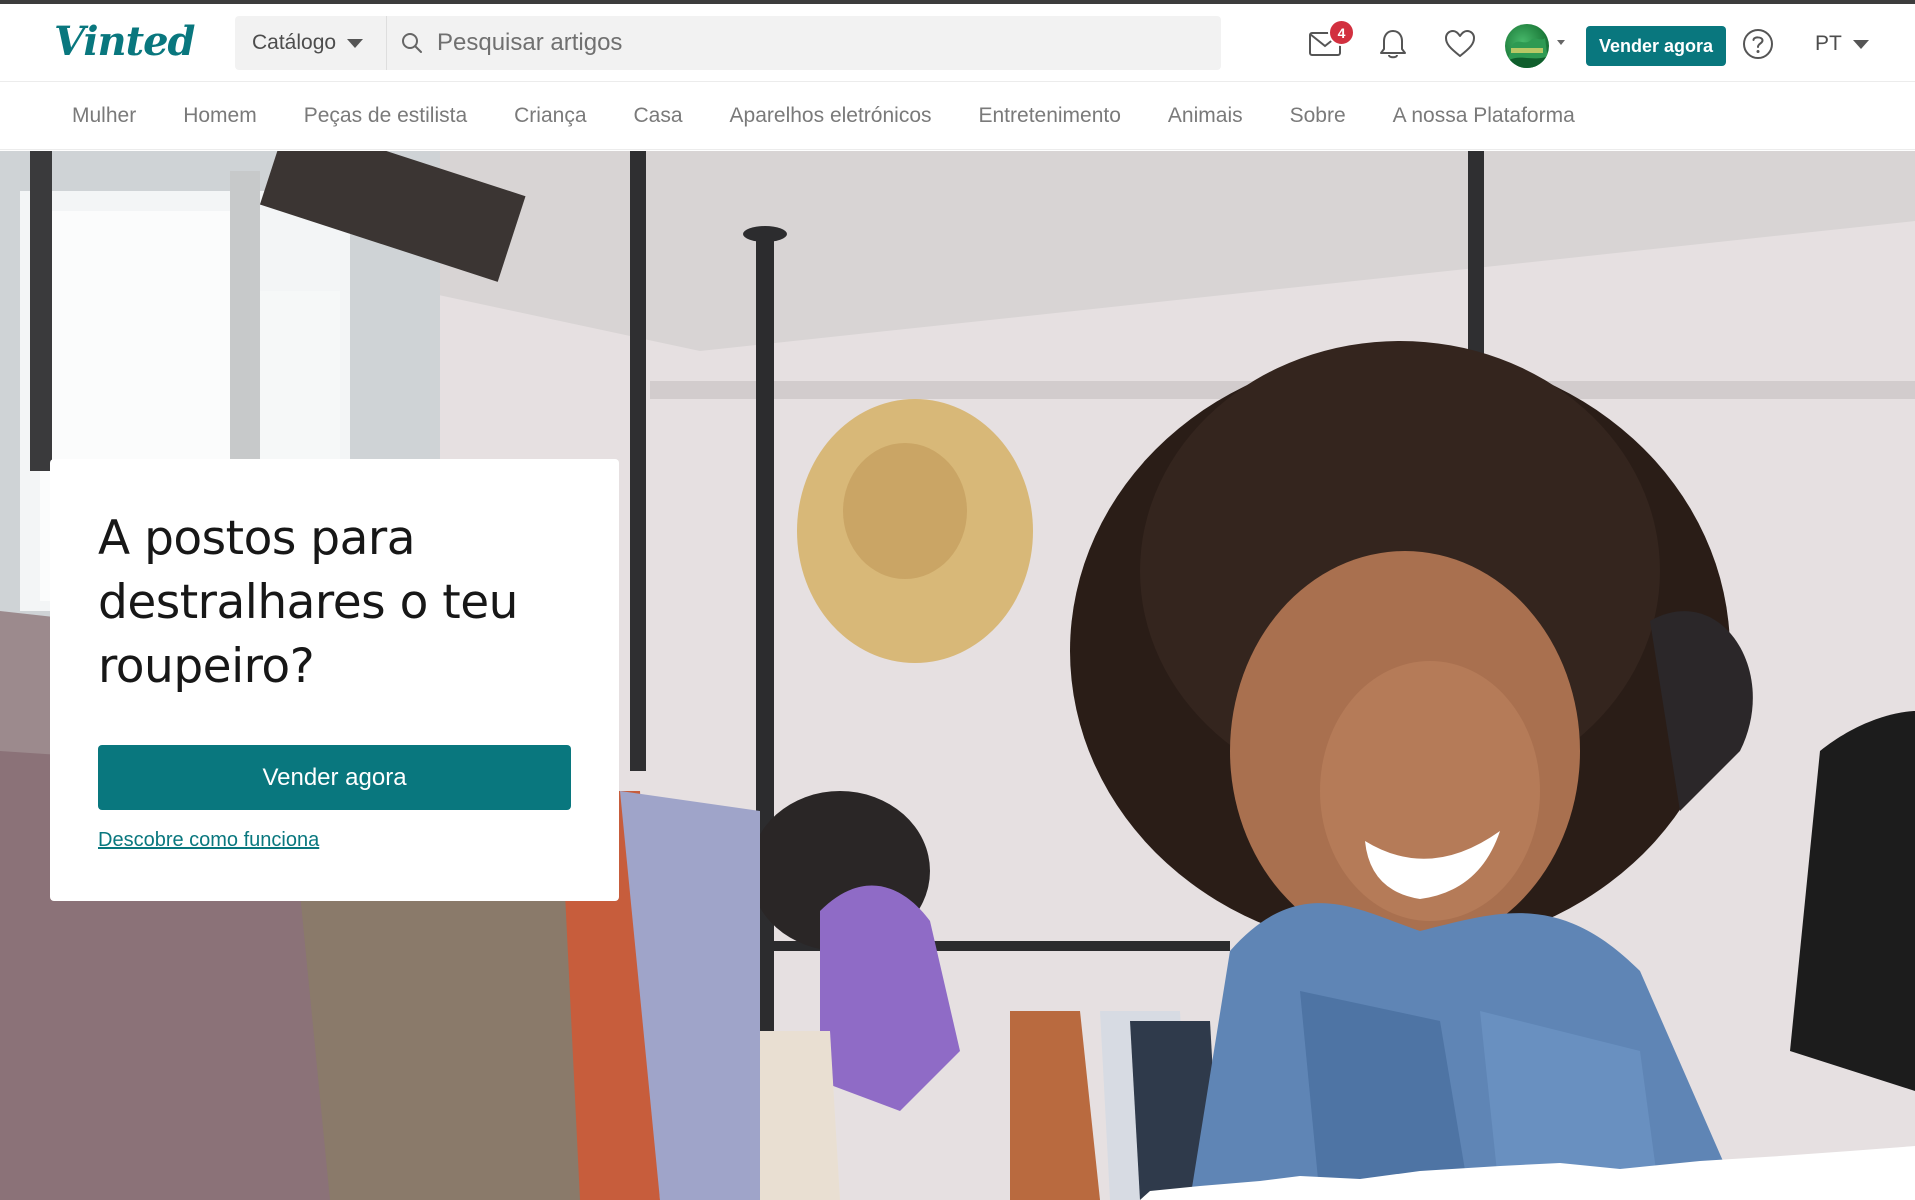 The height and width of the screenshot is (1200, 1915). I want to click on nav-item-crianca: Criança, so click(550, 116).